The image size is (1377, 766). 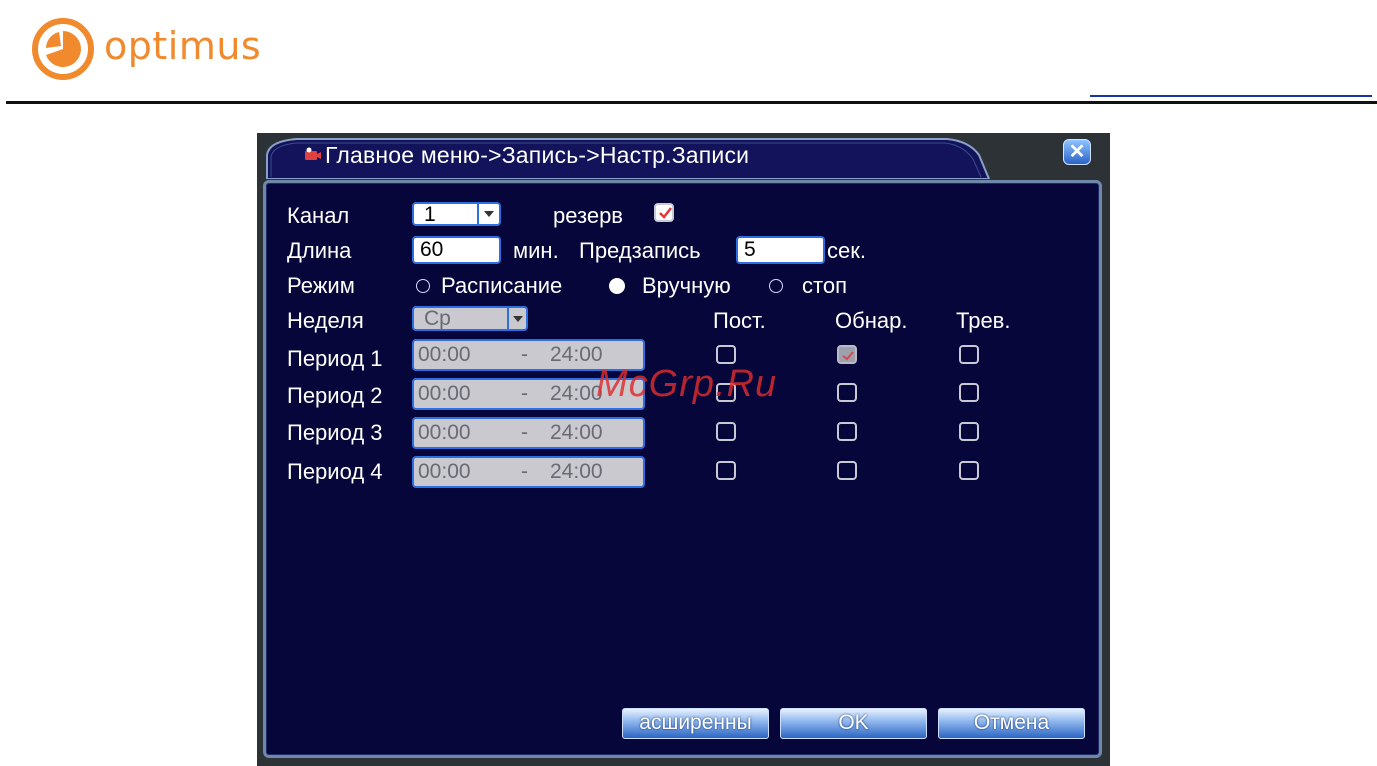 What do you see at coordinates (321, 285) in the screenshot?
I see `mode-label: Режим` at bounding box center [321, 285].